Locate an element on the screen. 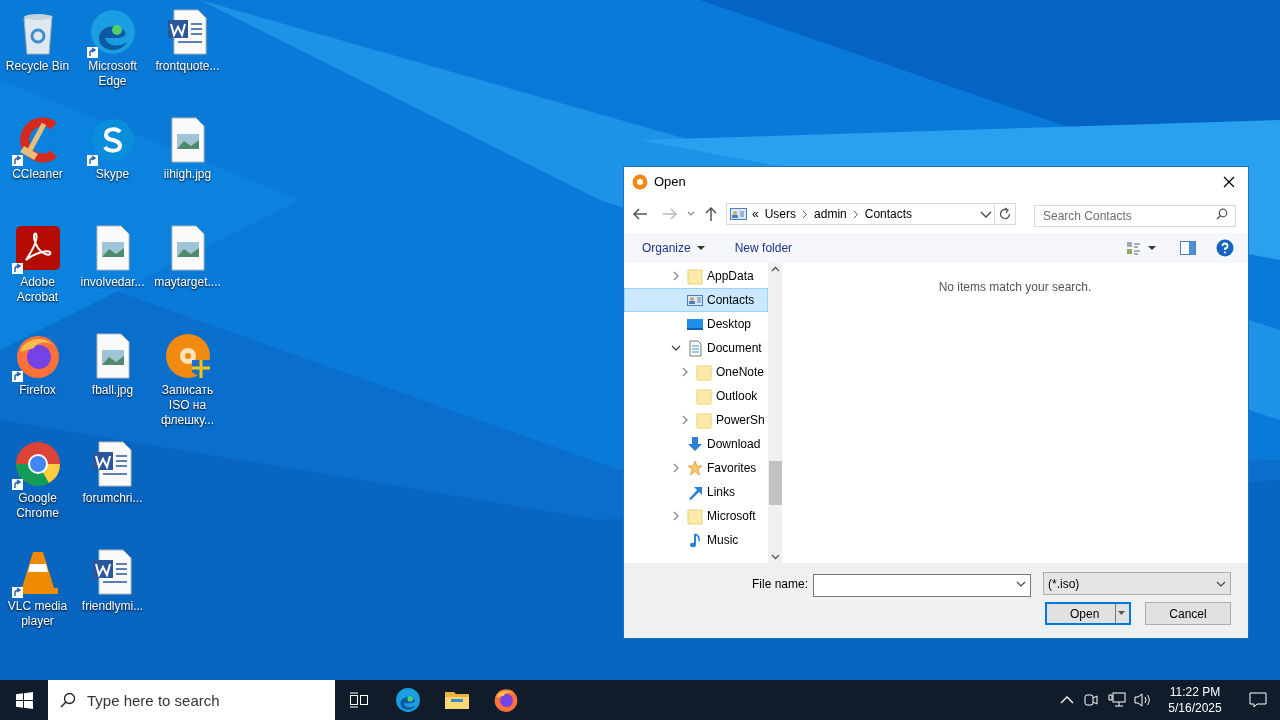  search-field: Search Contacts is located at coordinates (1135, 216).